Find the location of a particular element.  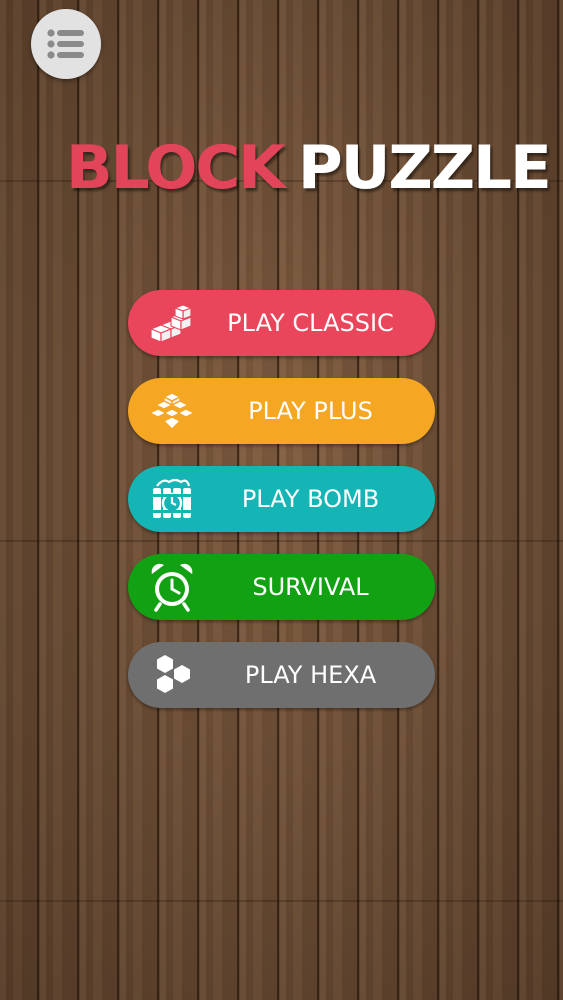

play-bomb-label: PLAY BOMB is located at coordinates (310, 499).